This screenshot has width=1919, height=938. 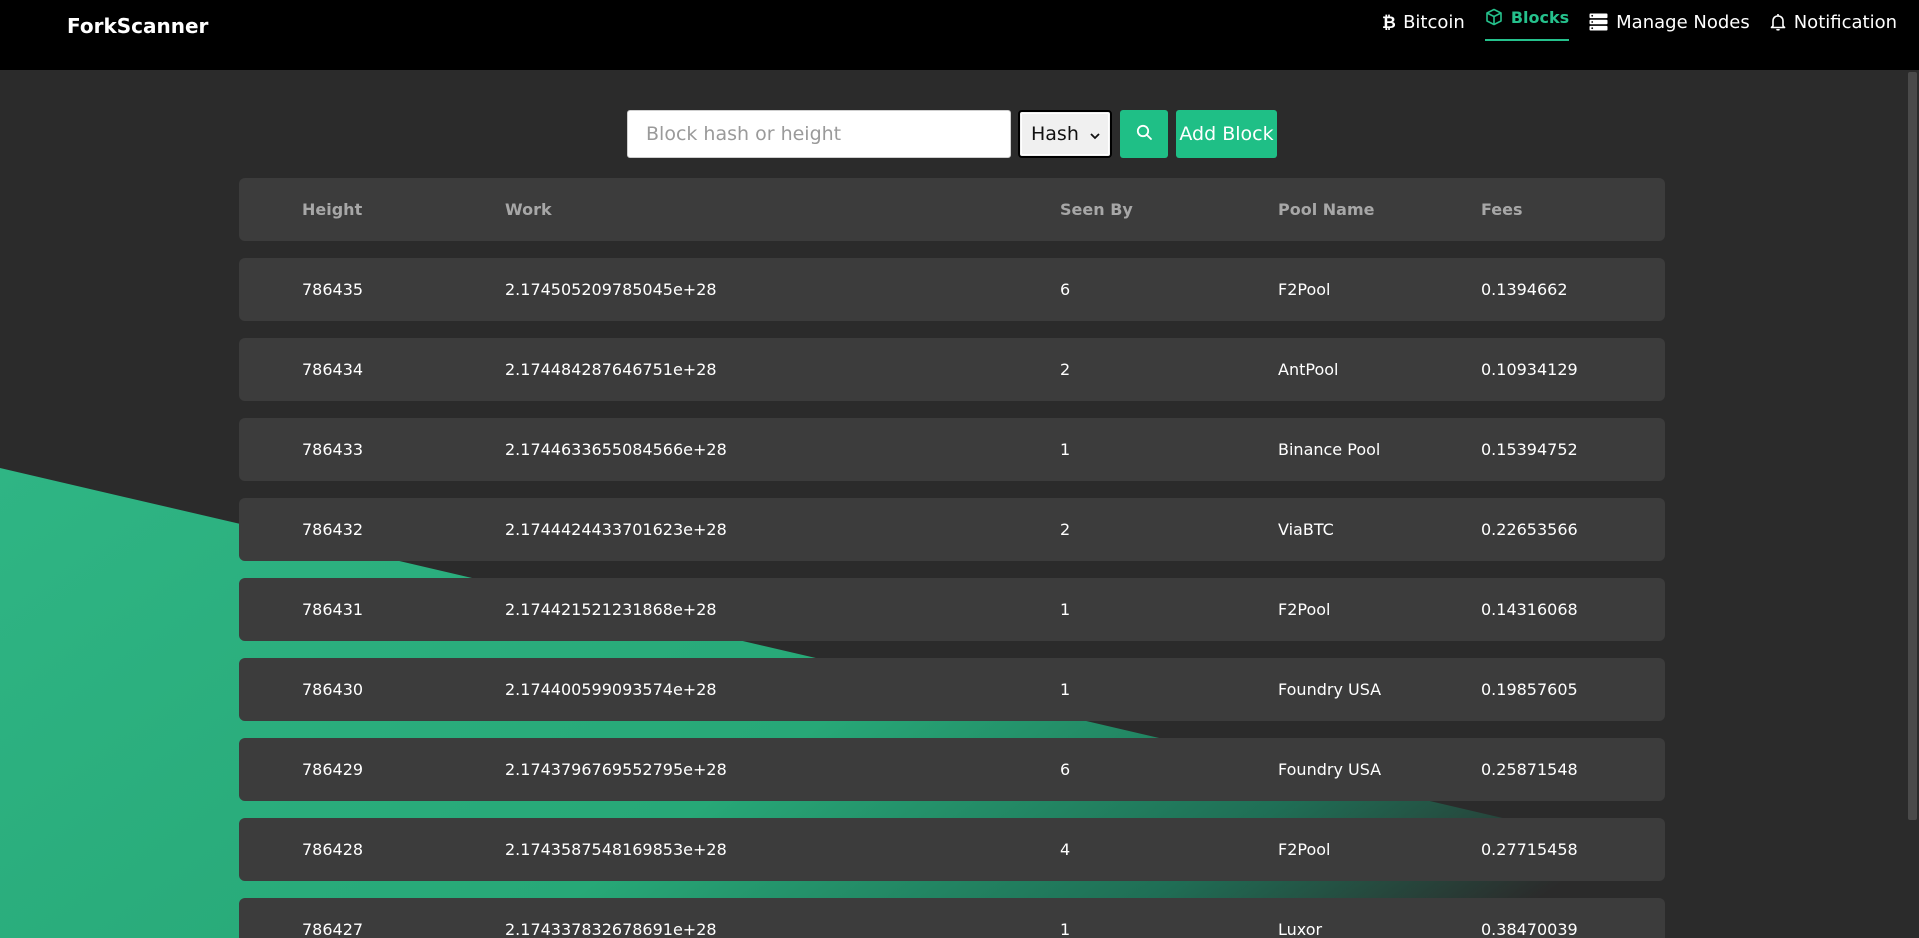 I want to click on nav-item-bitcoin: ₿ Bitcoin, so click(x=1423, y=22).